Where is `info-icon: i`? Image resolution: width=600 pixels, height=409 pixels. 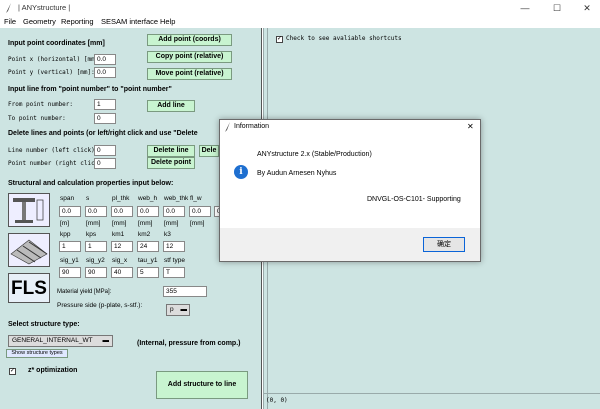
info-icon: i is located at coordinates (241, 172).